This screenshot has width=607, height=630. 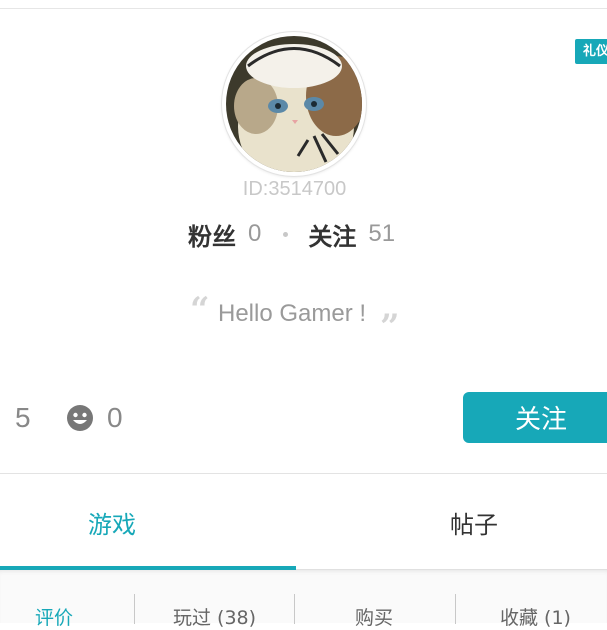 What do you see at coordinates (112, 522) in the screenshot?
I see `tab-games: 游戏` at bounding box center [112, 522].